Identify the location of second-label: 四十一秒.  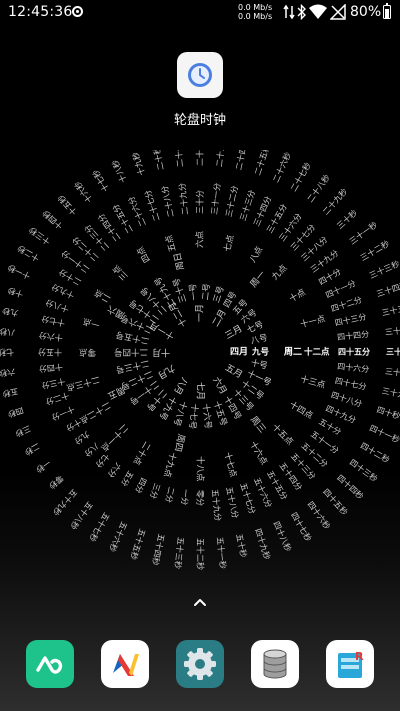
(384, 434).